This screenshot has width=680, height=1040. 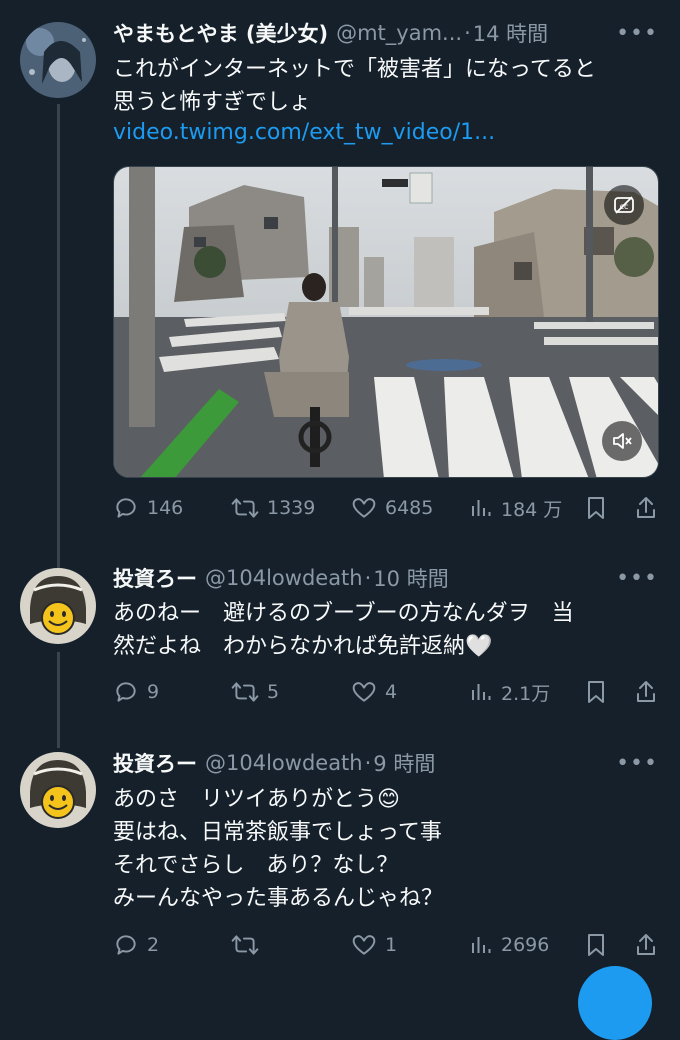 I want to click on retweet-button: 1339, so click(x=291, y=508).